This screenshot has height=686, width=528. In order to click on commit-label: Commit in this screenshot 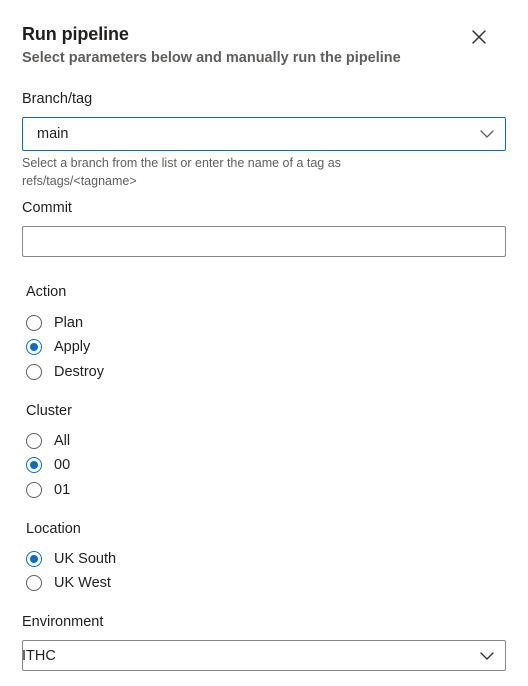, I will do `click(47, 208)`.